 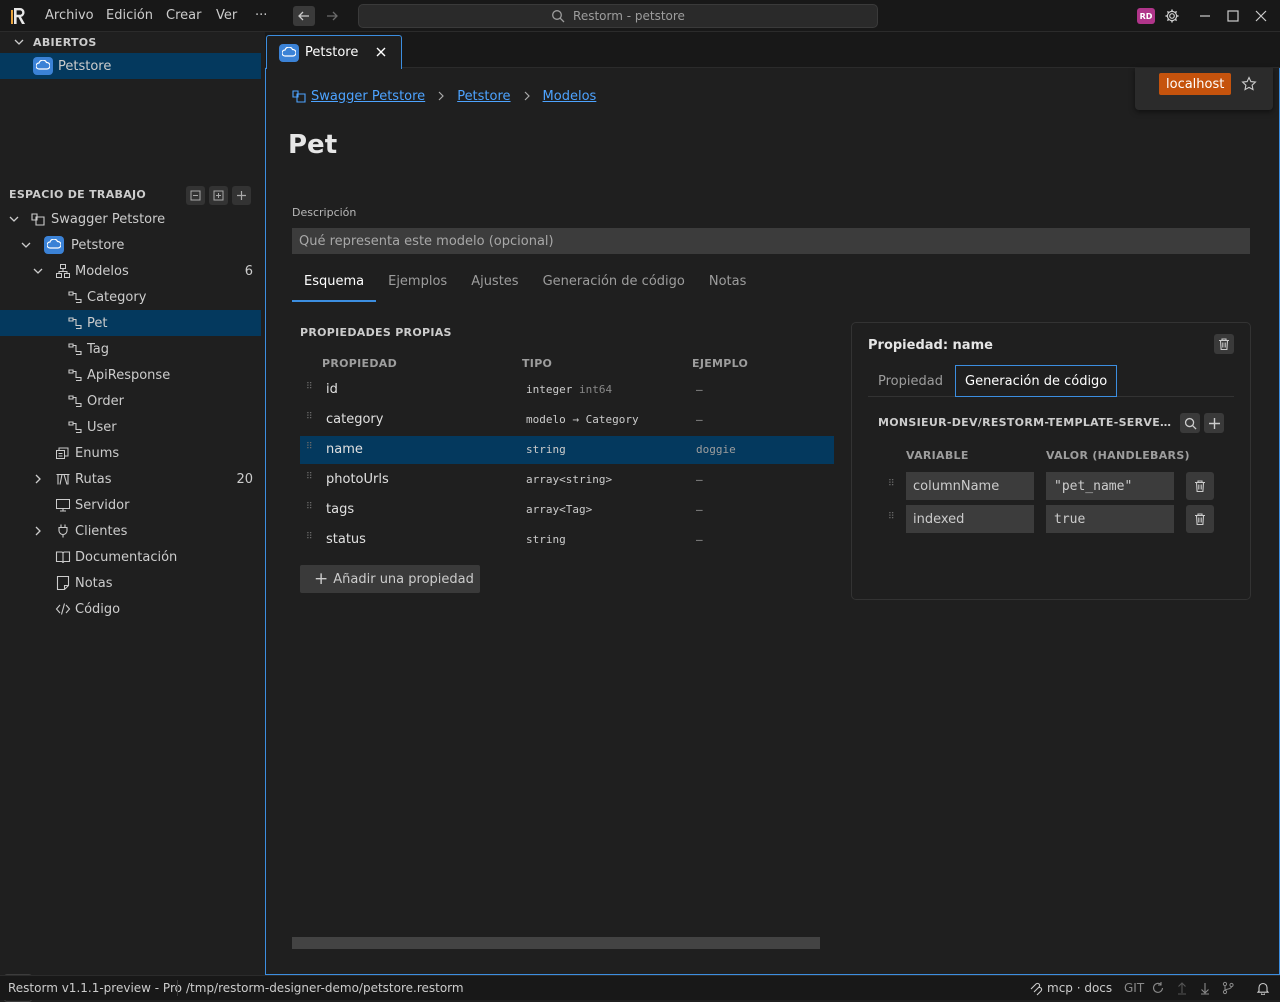 What do you see at coordinates (970, 486) in the screenshot?
I see `variable-name-input: columnName` at bounding box center [970, 486].